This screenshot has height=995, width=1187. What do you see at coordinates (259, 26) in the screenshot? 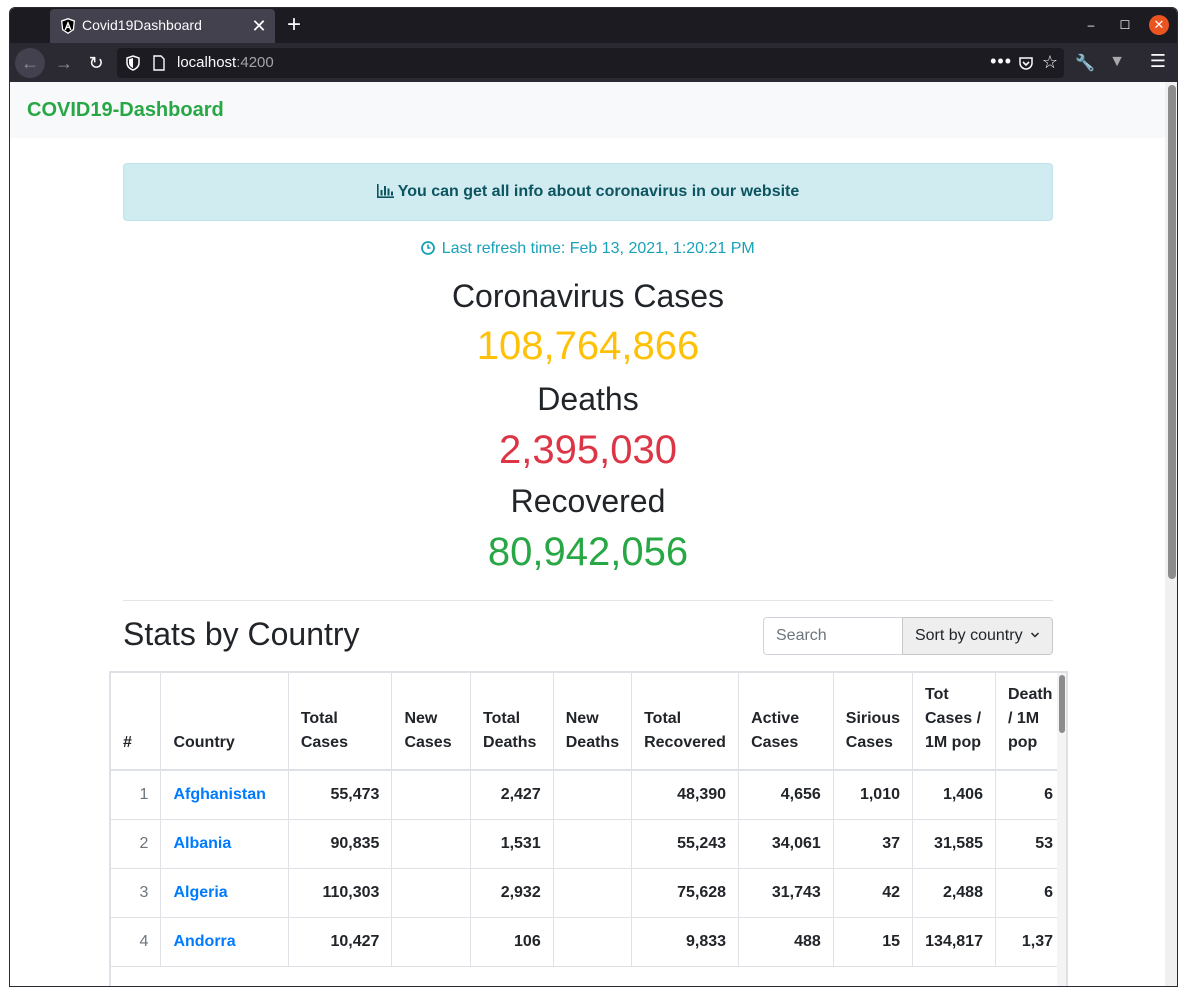
I see `close-tab-icon: ✕` at bounding box center [259, 26].